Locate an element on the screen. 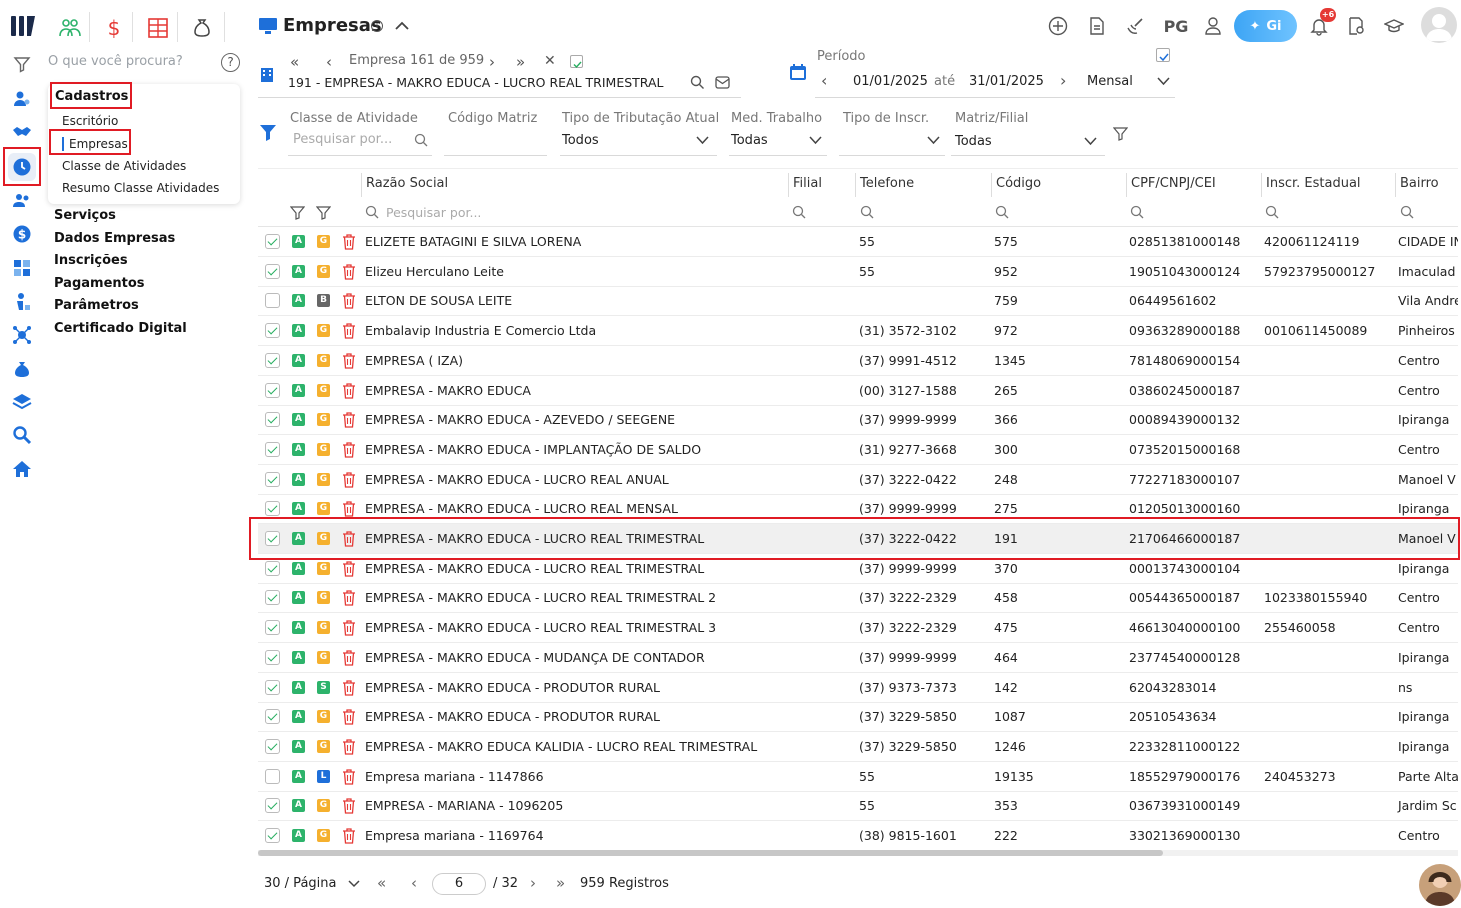 Image resolution: width=1461 pixels, height=908 pixels. period-start: 01/01/2025 is located at coordinates (890, 81).